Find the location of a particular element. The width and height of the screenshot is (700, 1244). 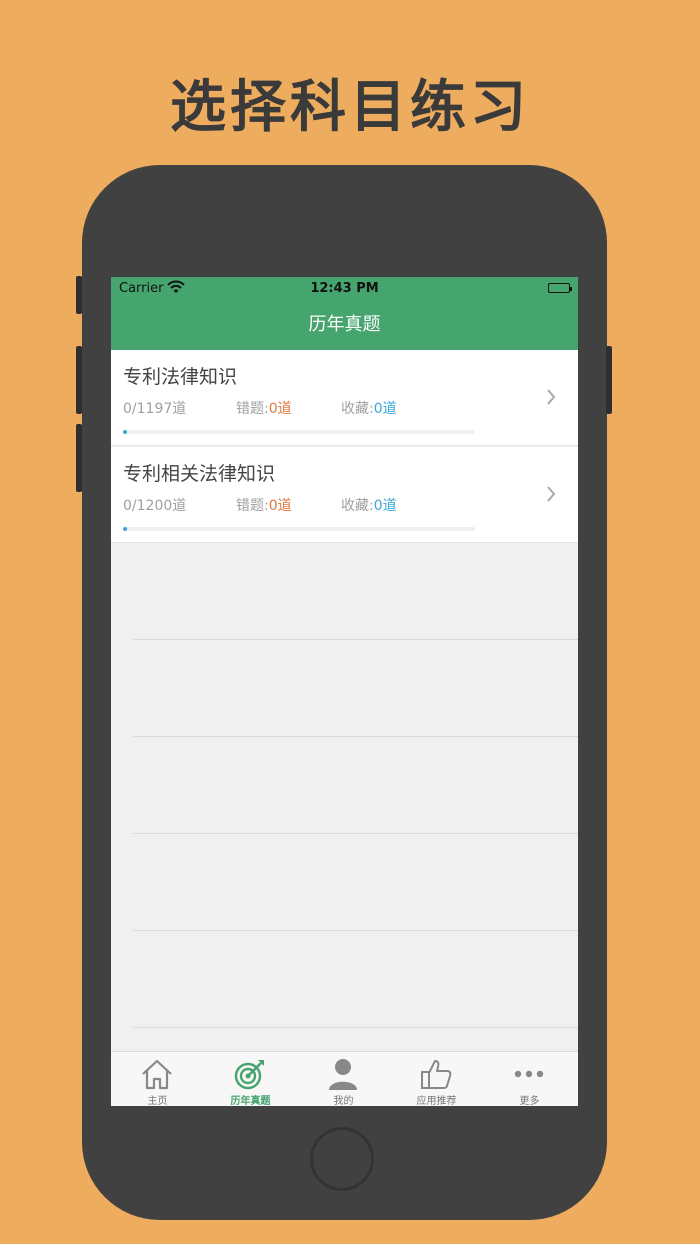

more-dots-icon is located at coordinates (529, 1074).